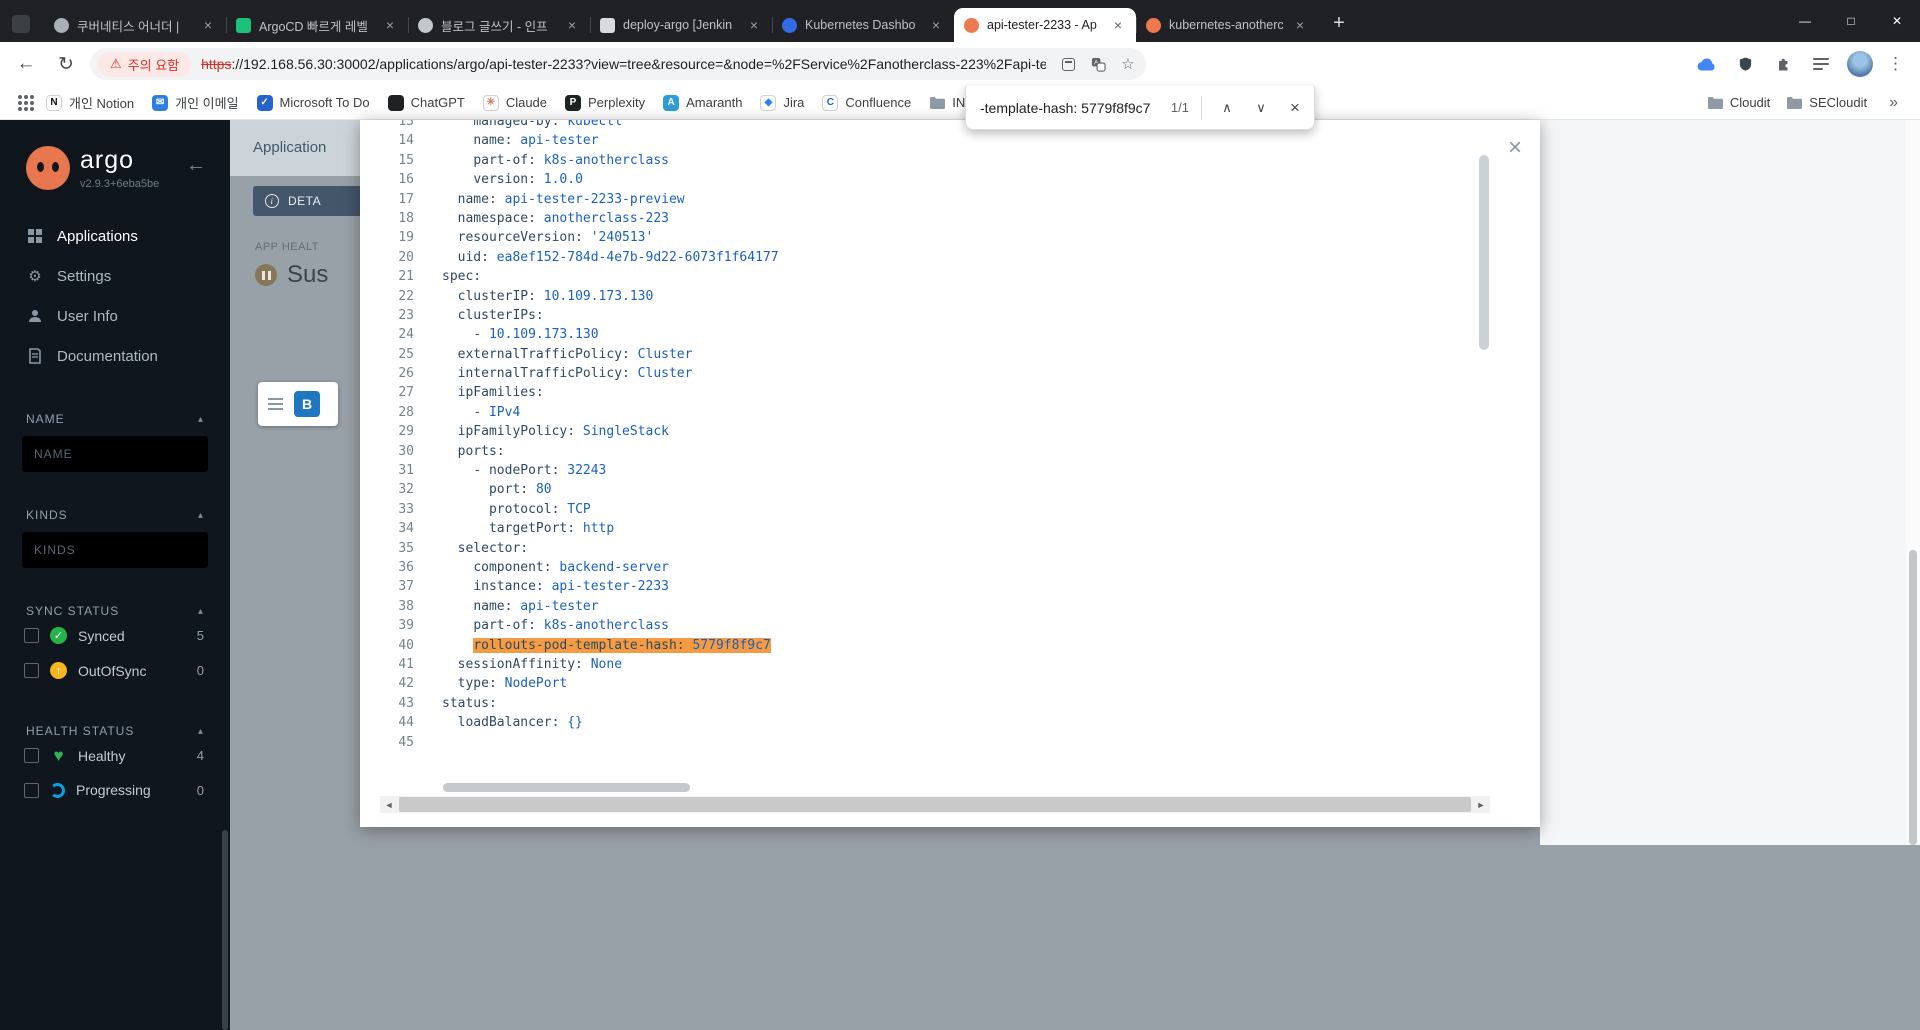 The height and width of the screenshot is (1030, 1920). Describe the element at coordinates (389, 804) in the screenshot. I see `scroll-left-arrow-icon: ◄` at that location.